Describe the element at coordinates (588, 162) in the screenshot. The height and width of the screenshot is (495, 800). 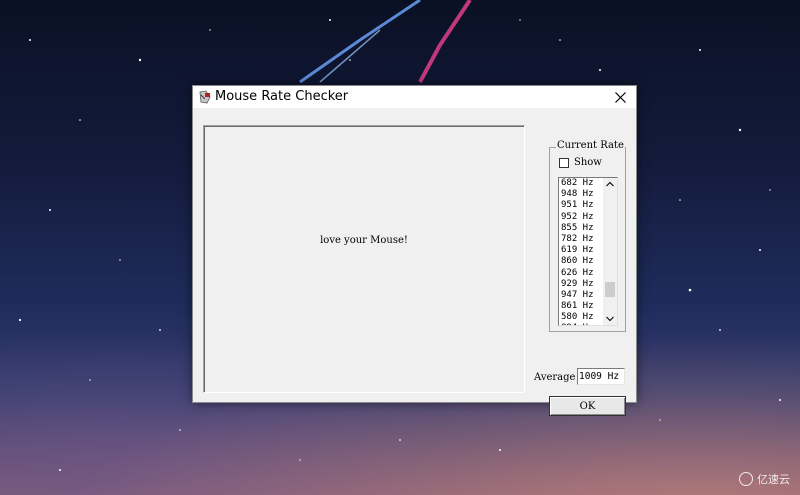
I see `show-checkbox-label: Show` at that location.